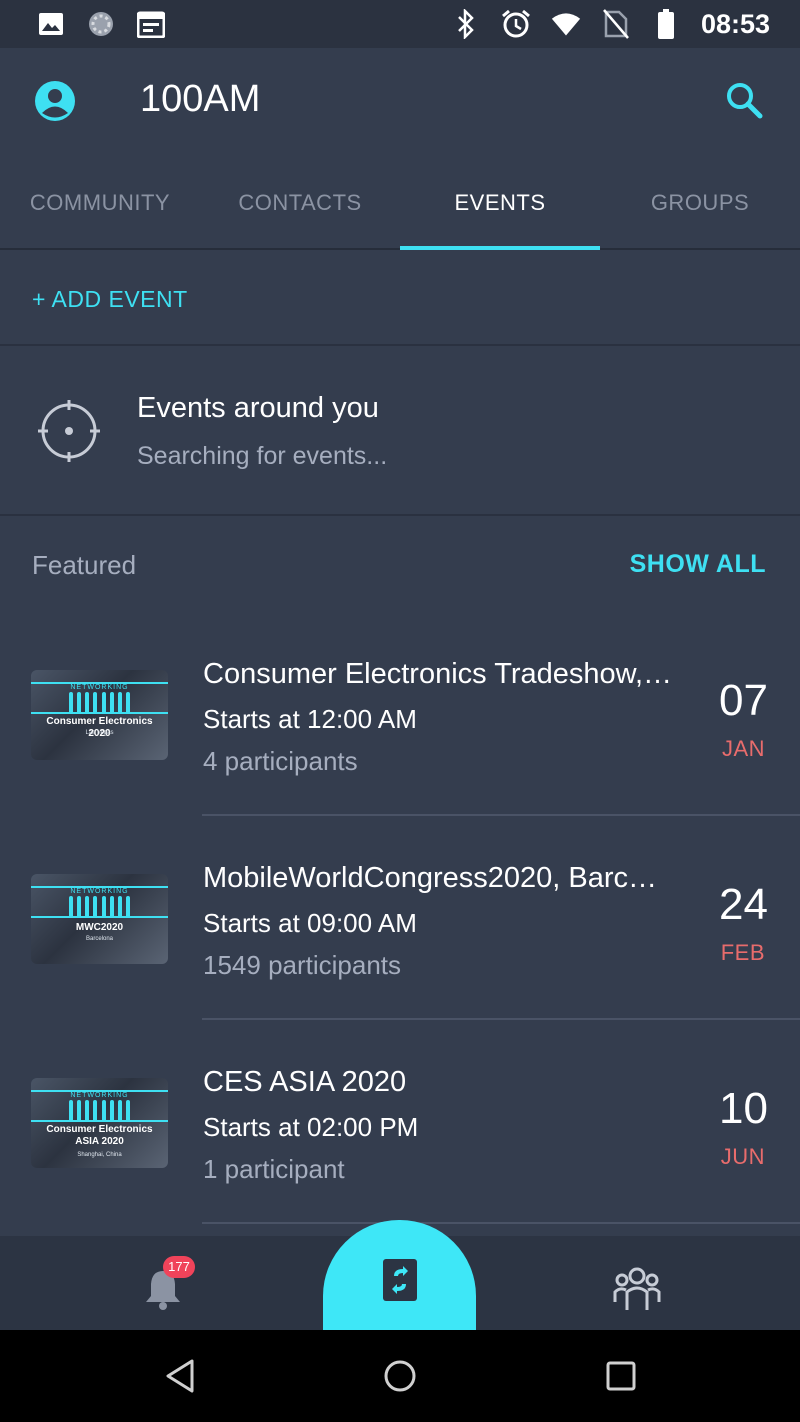 The width and height of the screenshot is (800, 1422). What do you see at coordinates (743, 1108) in the screenshot?
I see `event-day: 10` at bounding box center [743, 1108].